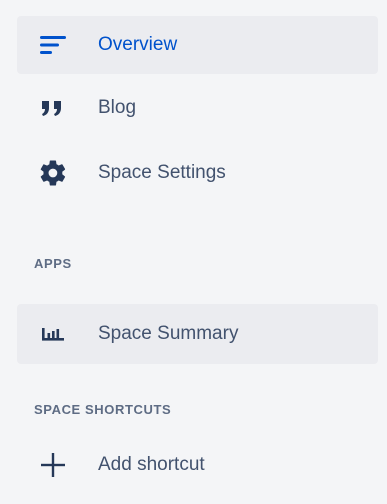 The height and width of the screenshot is (504, 387). Describe the element at coordinates (53, 263) in the screenshot. I see `apps-section-heading: APPS` at that location.